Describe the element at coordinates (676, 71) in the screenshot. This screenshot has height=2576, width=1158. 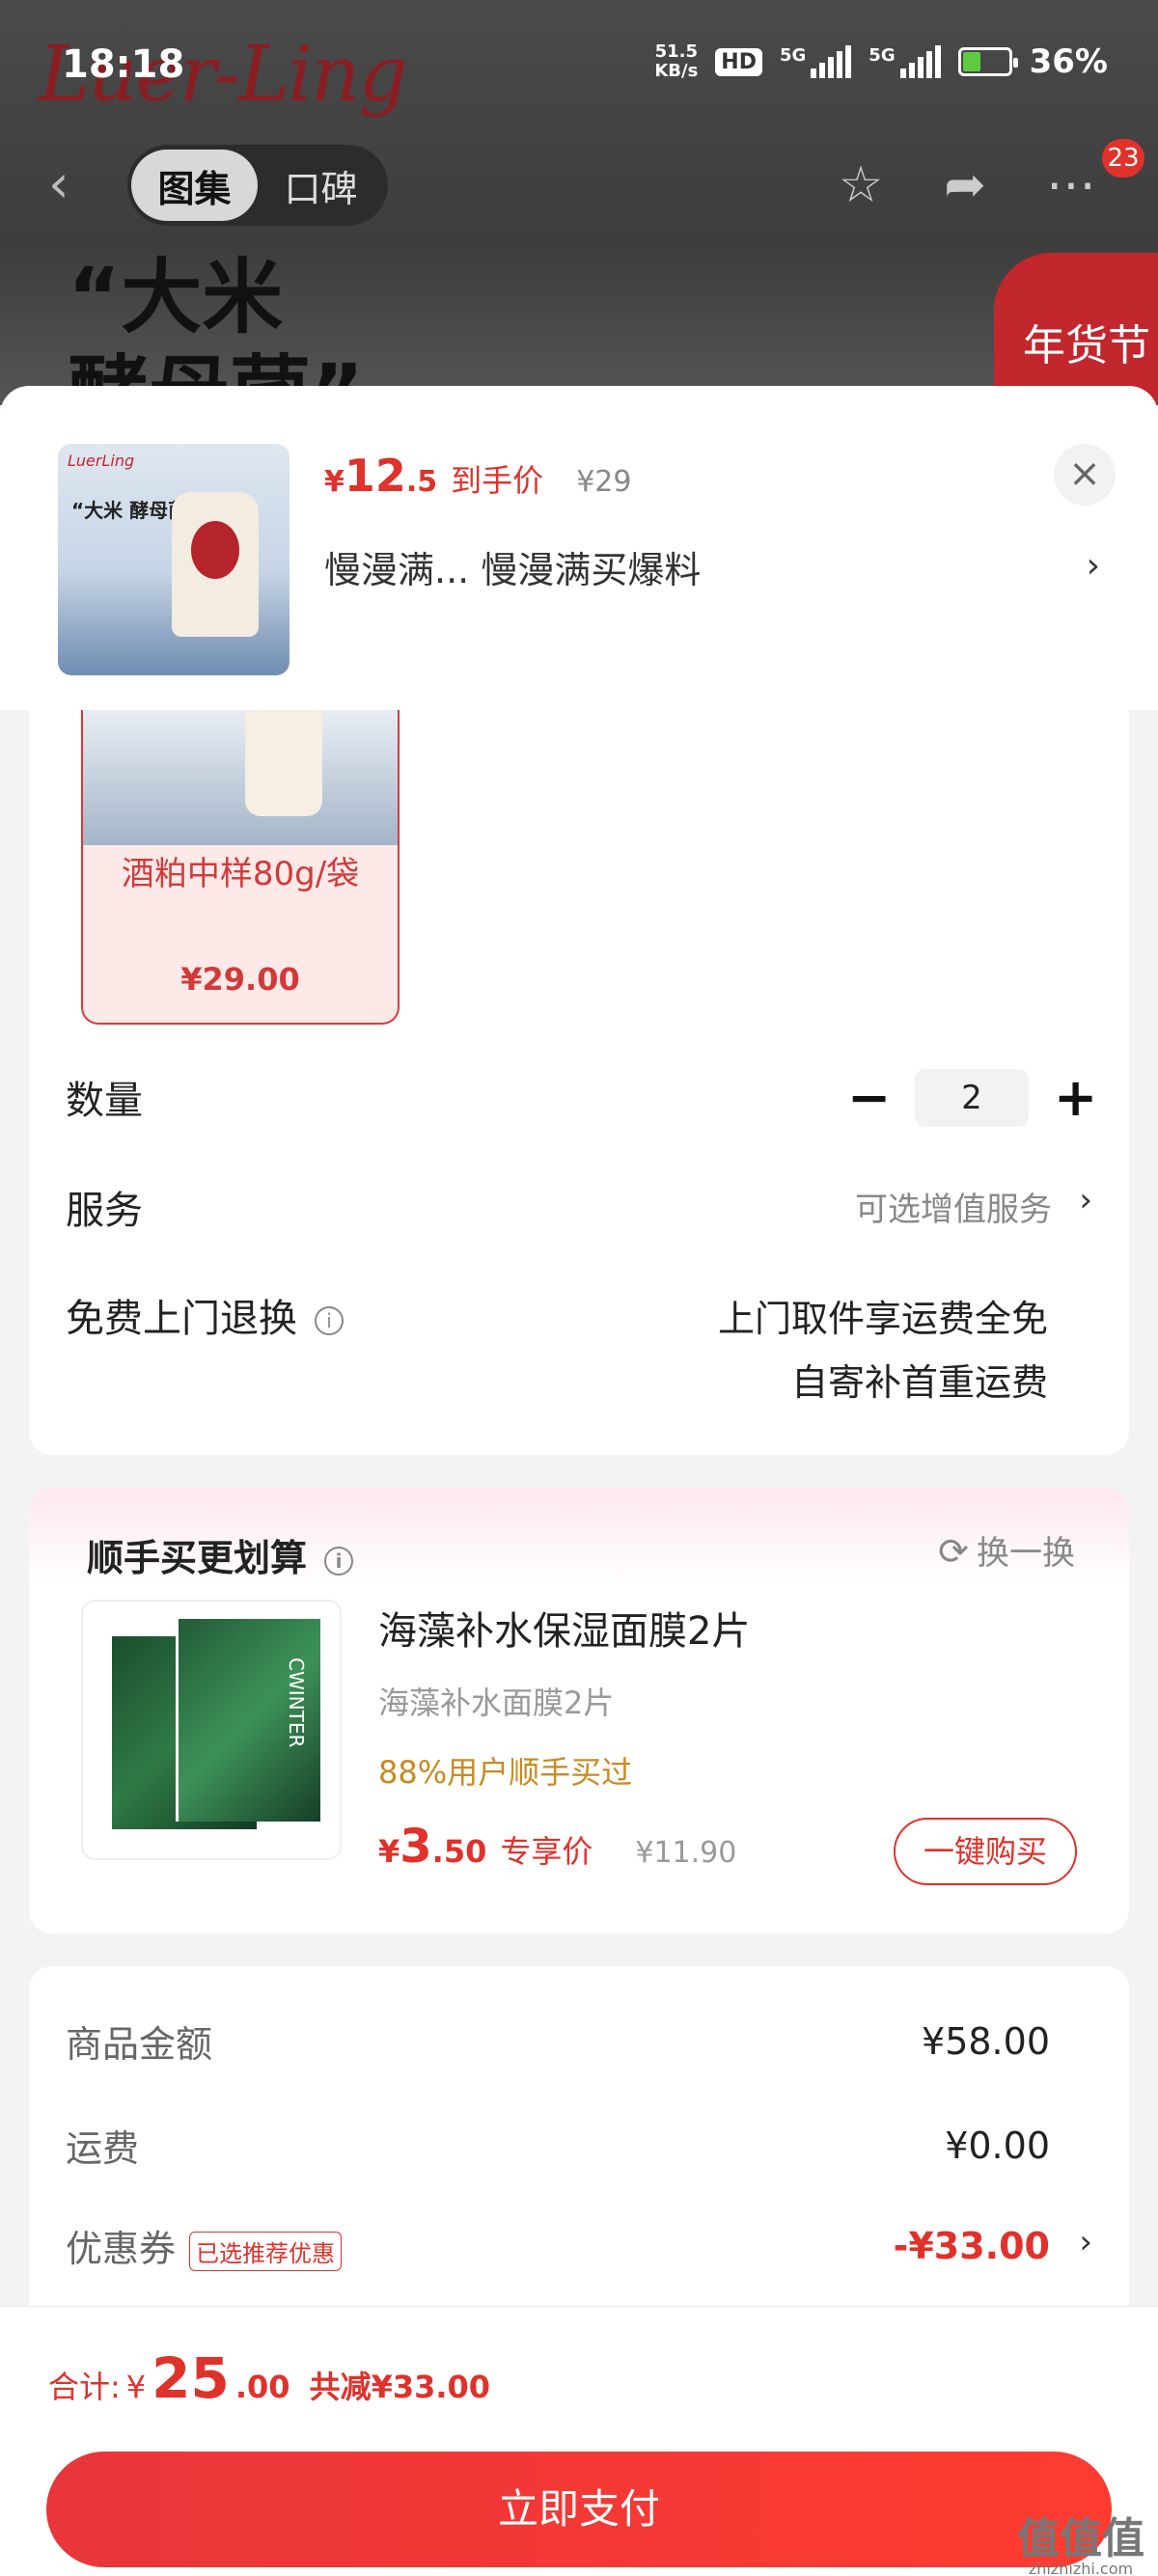
I see `network-speed-unit: KB/s` at that location.